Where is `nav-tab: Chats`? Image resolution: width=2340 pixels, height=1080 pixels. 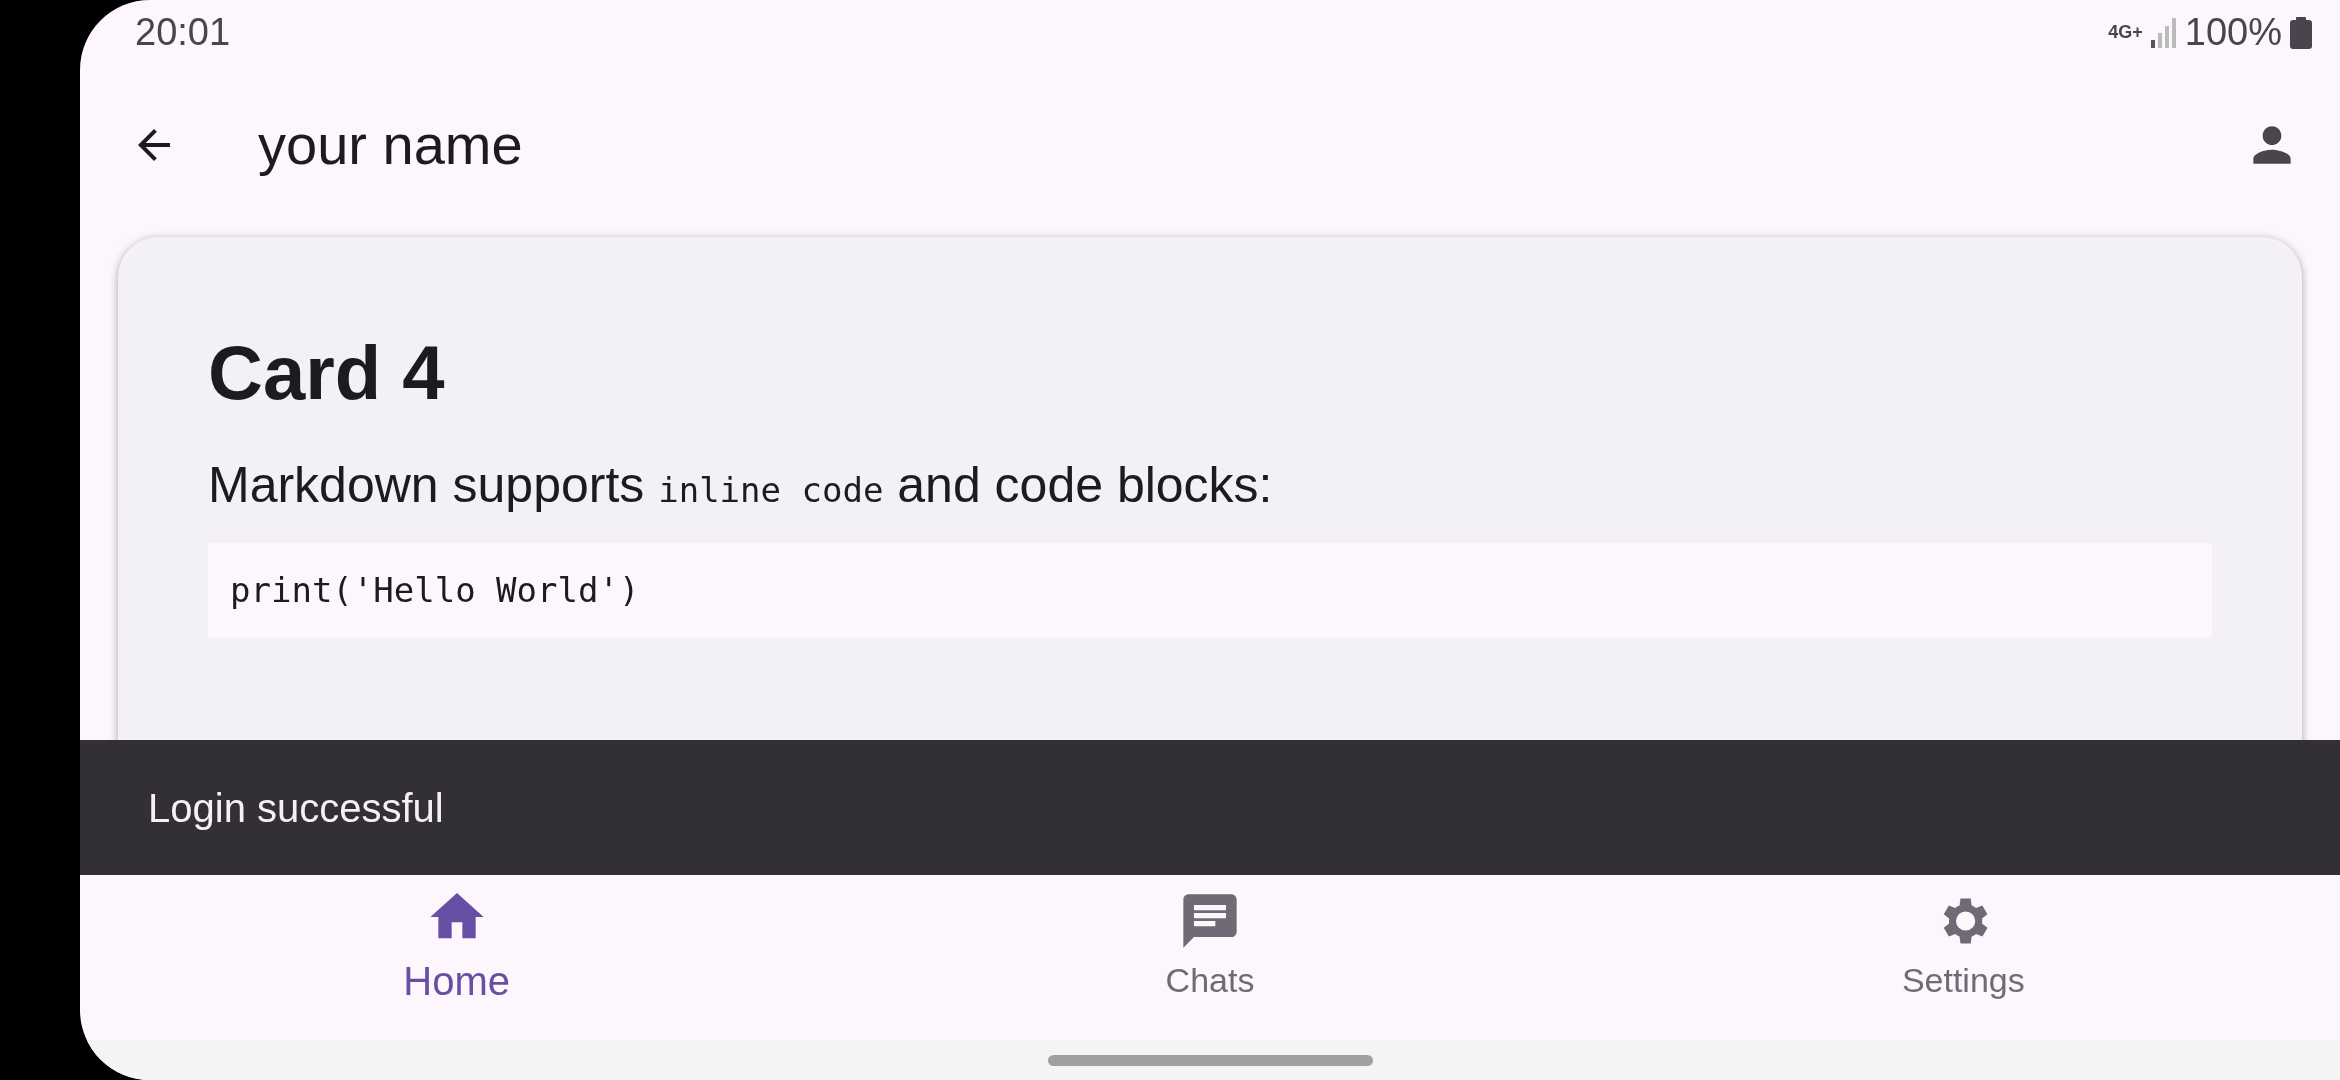 nav-tab: Chats is located at coordinates (1210, 957).